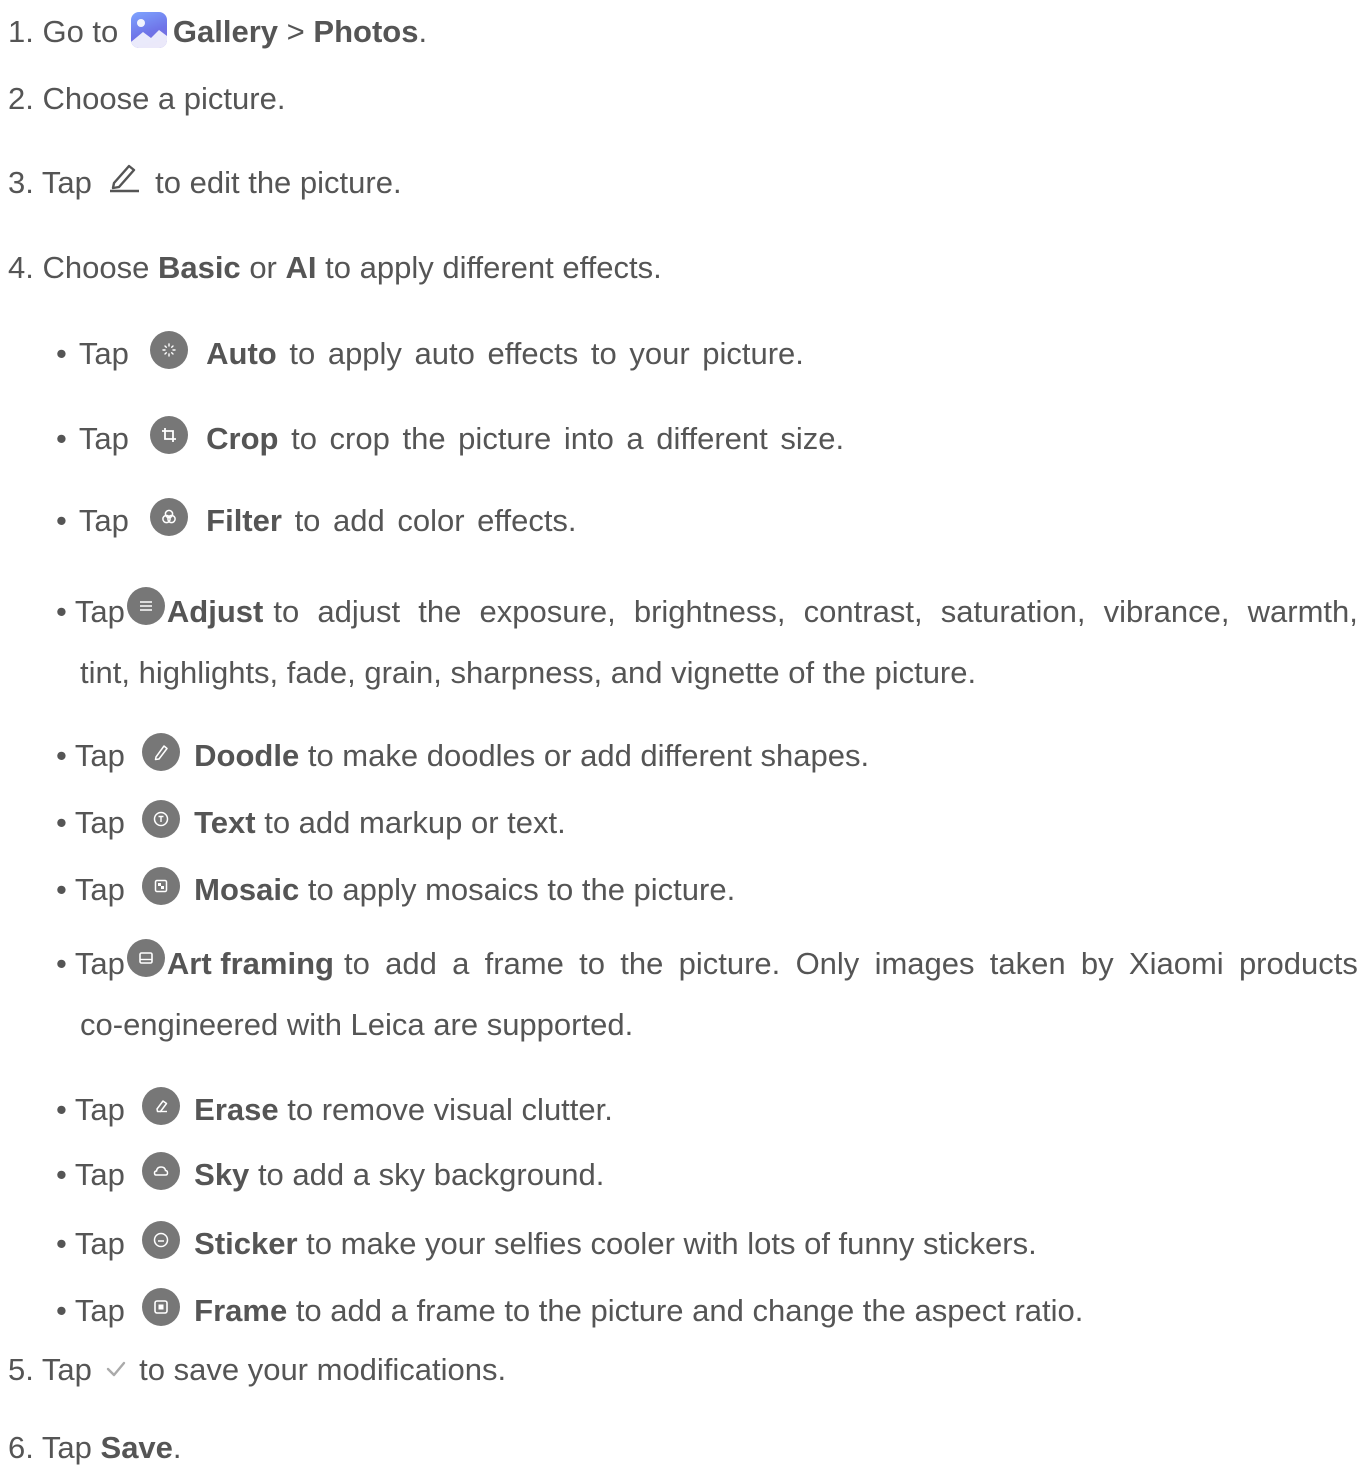 The height and width of the screenshot is (1468, 1365). I want to click on tool-sky: • Tap Sky to add a sky background., so click(330, 1173).